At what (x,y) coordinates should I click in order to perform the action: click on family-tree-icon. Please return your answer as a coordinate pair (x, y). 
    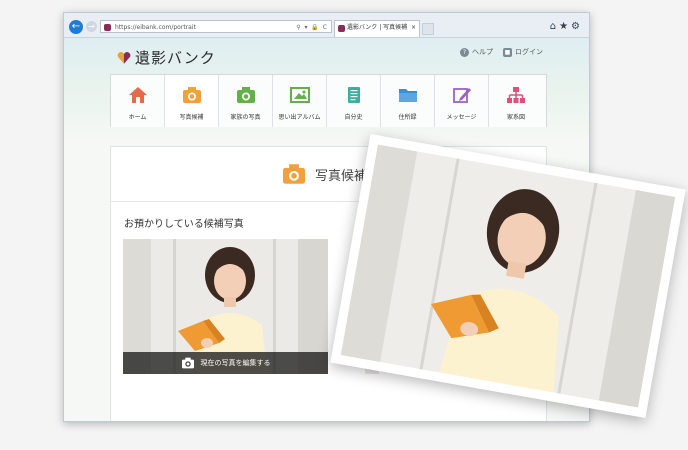
    Looking at the image, I should click on (516, 95).